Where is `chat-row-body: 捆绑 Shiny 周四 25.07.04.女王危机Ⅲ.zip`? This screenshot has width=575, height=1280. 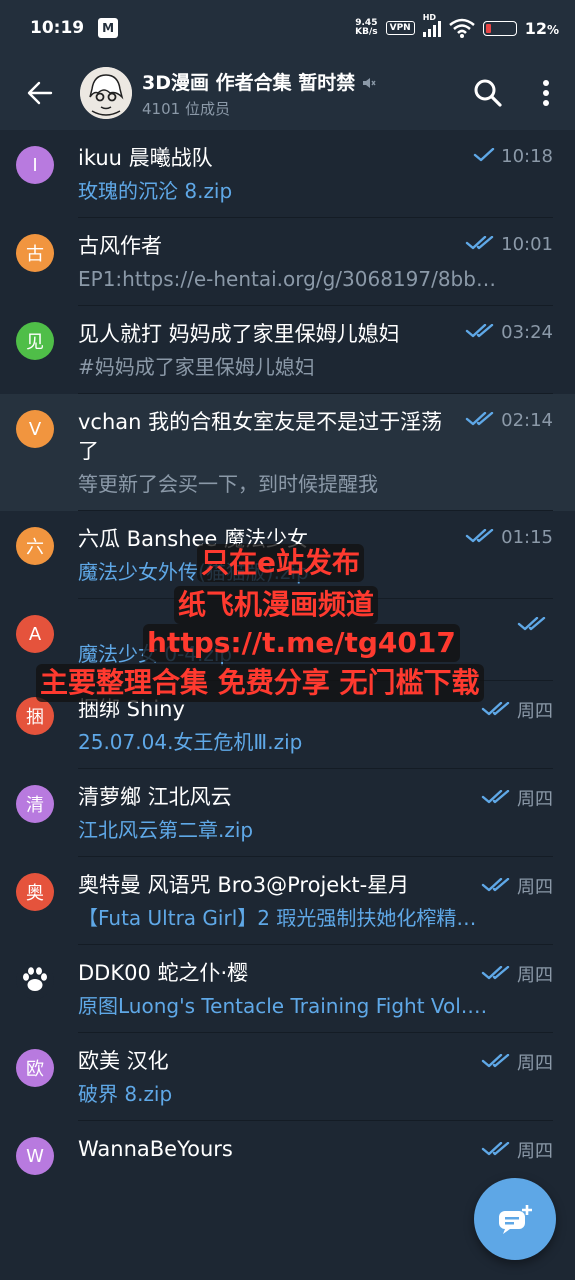
chat-row-body: 捆绑 Shiny 周四 25.07.04.女王危机Ⅲ.zip is located at coordinates (315, 725).